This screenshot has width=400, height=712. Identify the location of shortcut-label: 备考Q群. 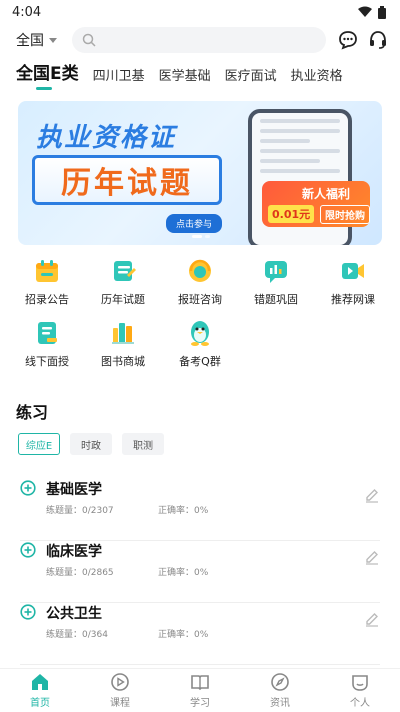
(200, 361).